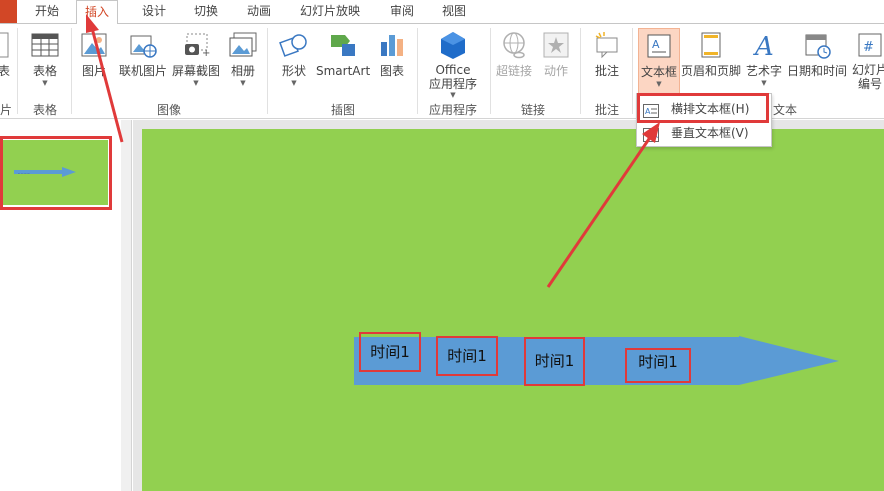 The image size is (884, 491). I want to click on shapes-button: 形状 ▼, so click(294, 58).